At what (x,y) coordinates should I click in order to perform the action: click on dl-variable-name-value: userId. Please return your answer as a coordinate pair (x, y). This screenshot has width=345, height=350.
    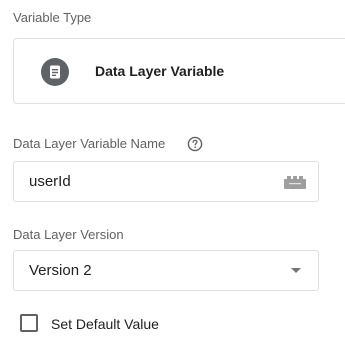
    Looking at the image, I should click on (50, 181).